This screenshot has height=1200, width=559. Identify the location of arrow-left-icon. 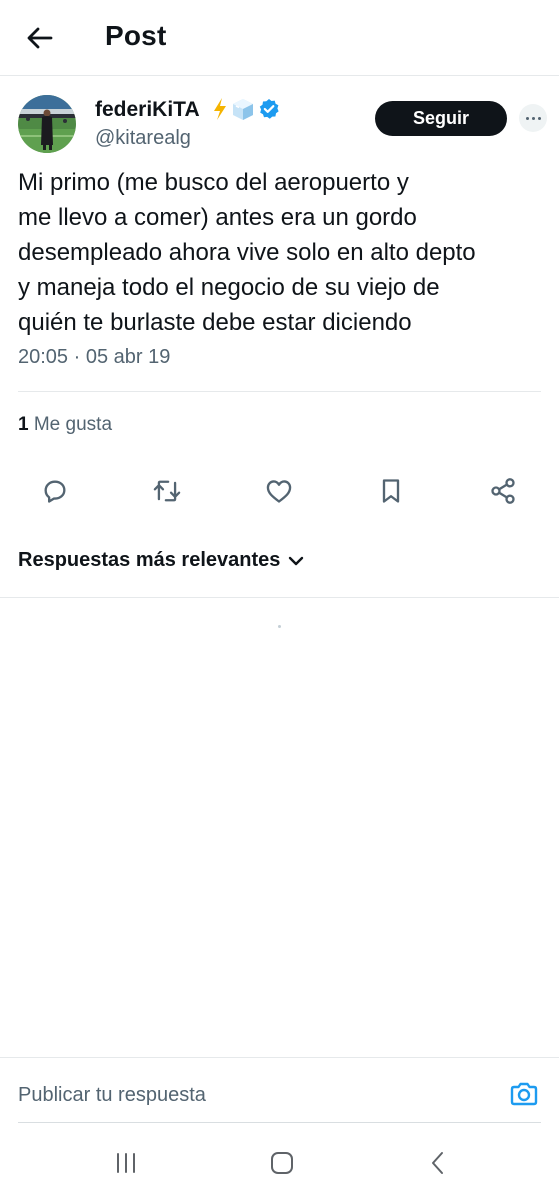
(40, 38).